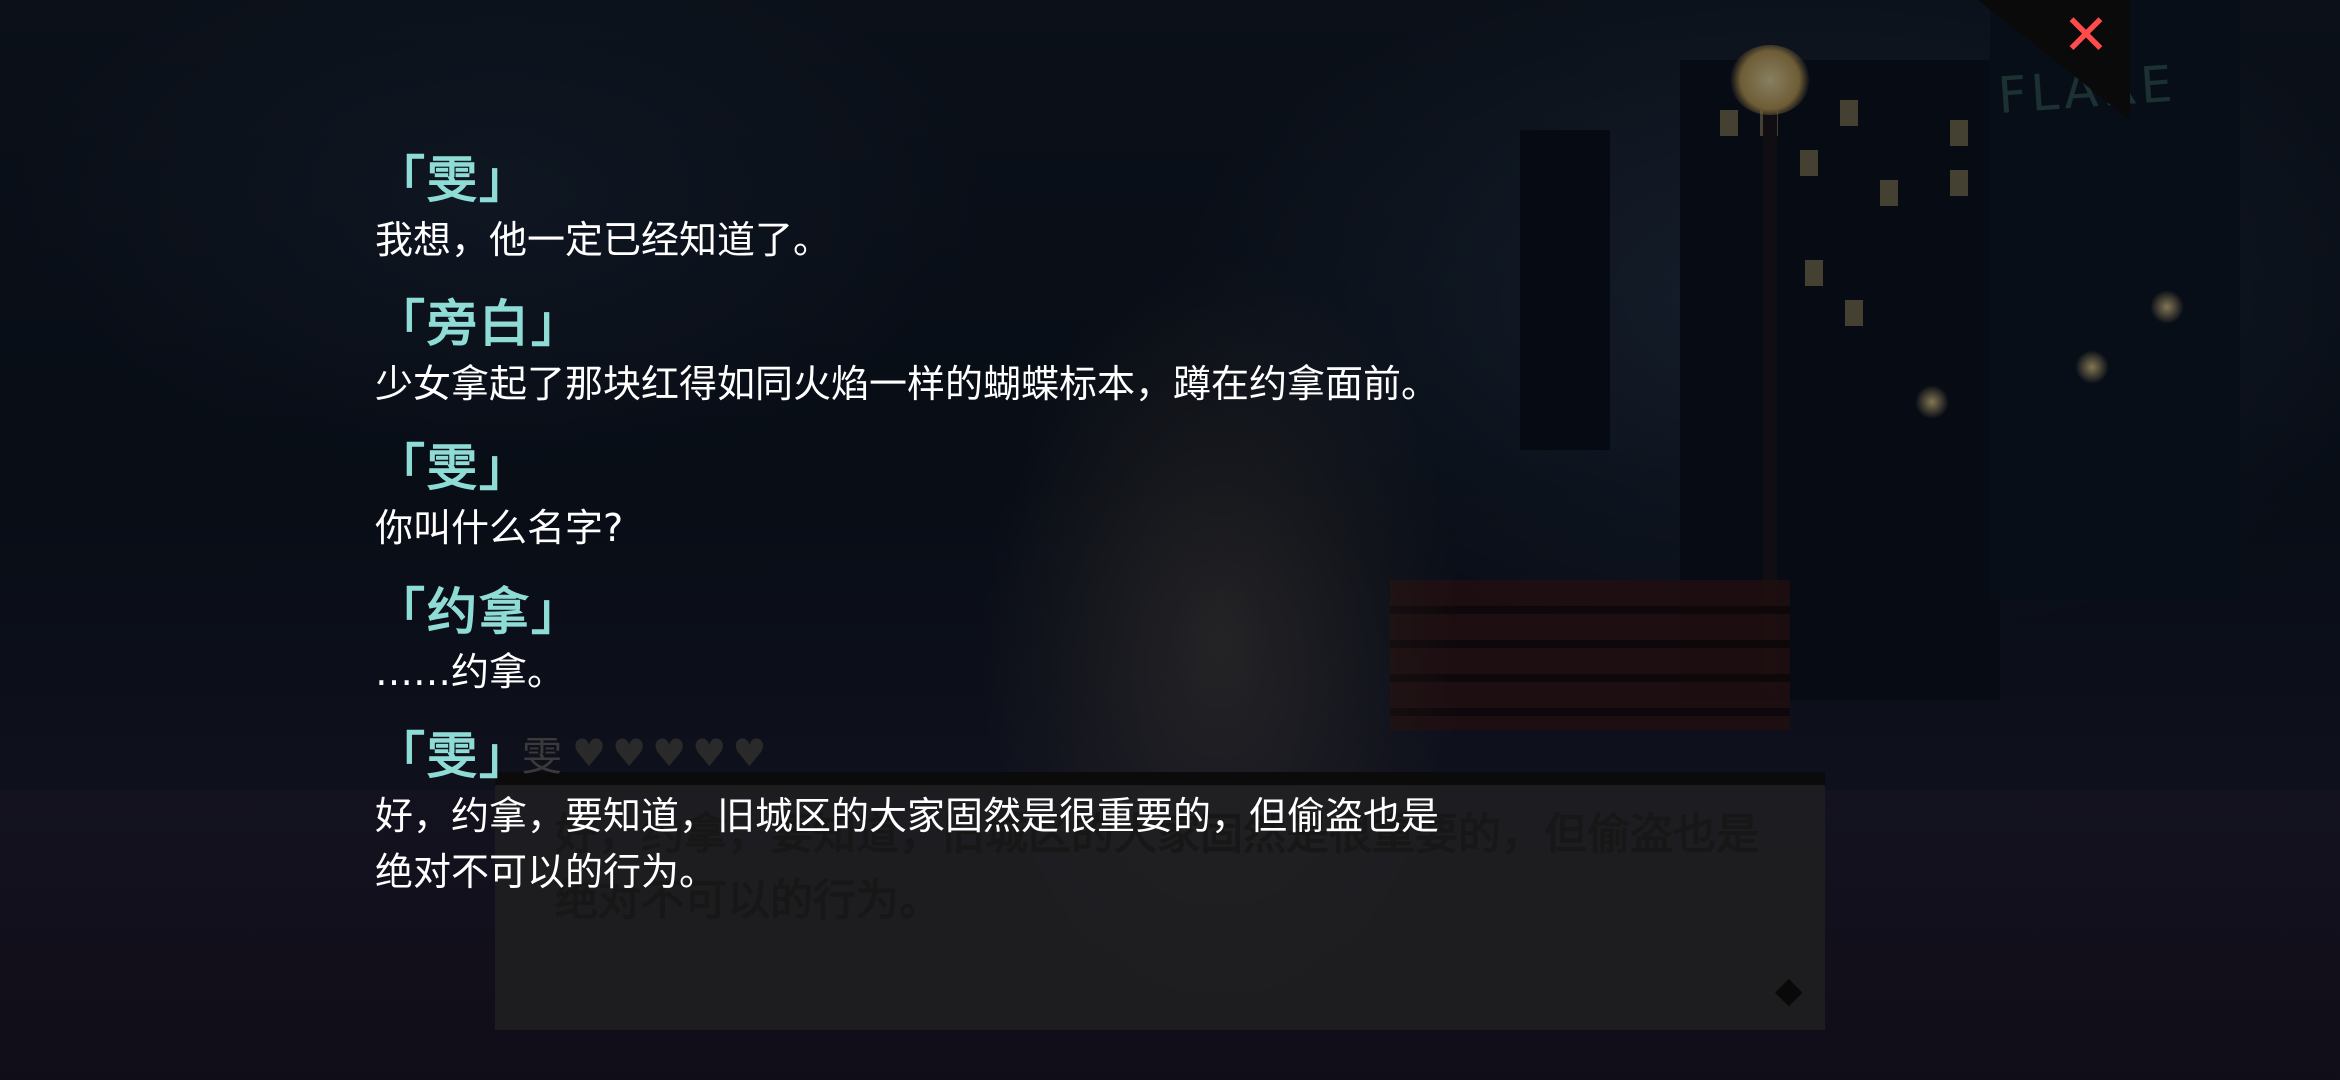  I want to click on backlog-line: 绝对不可以的行为。, so click(546, 872).